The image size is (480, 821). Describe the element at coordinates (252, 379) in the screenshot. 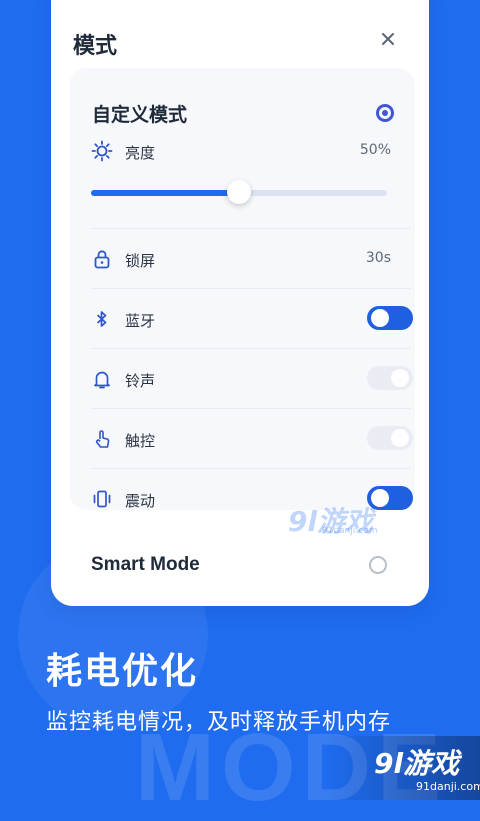

I see `ringtone-row: 铃声` at that location.